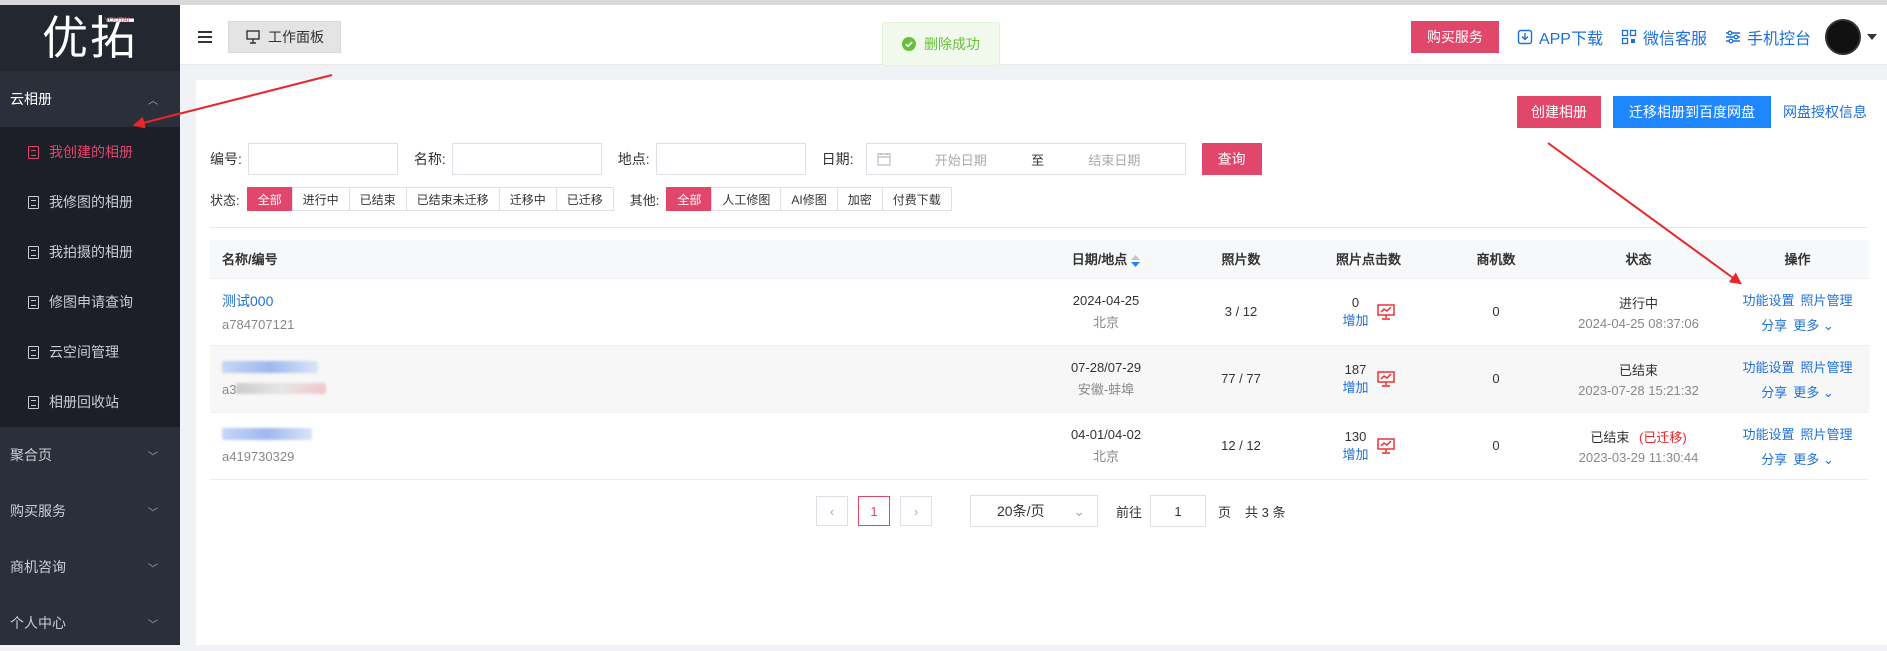  What do you see at coordinates (1231, 159) in the screenshot?
I see `query-button: 查询` at bounding box center [1231, 159].